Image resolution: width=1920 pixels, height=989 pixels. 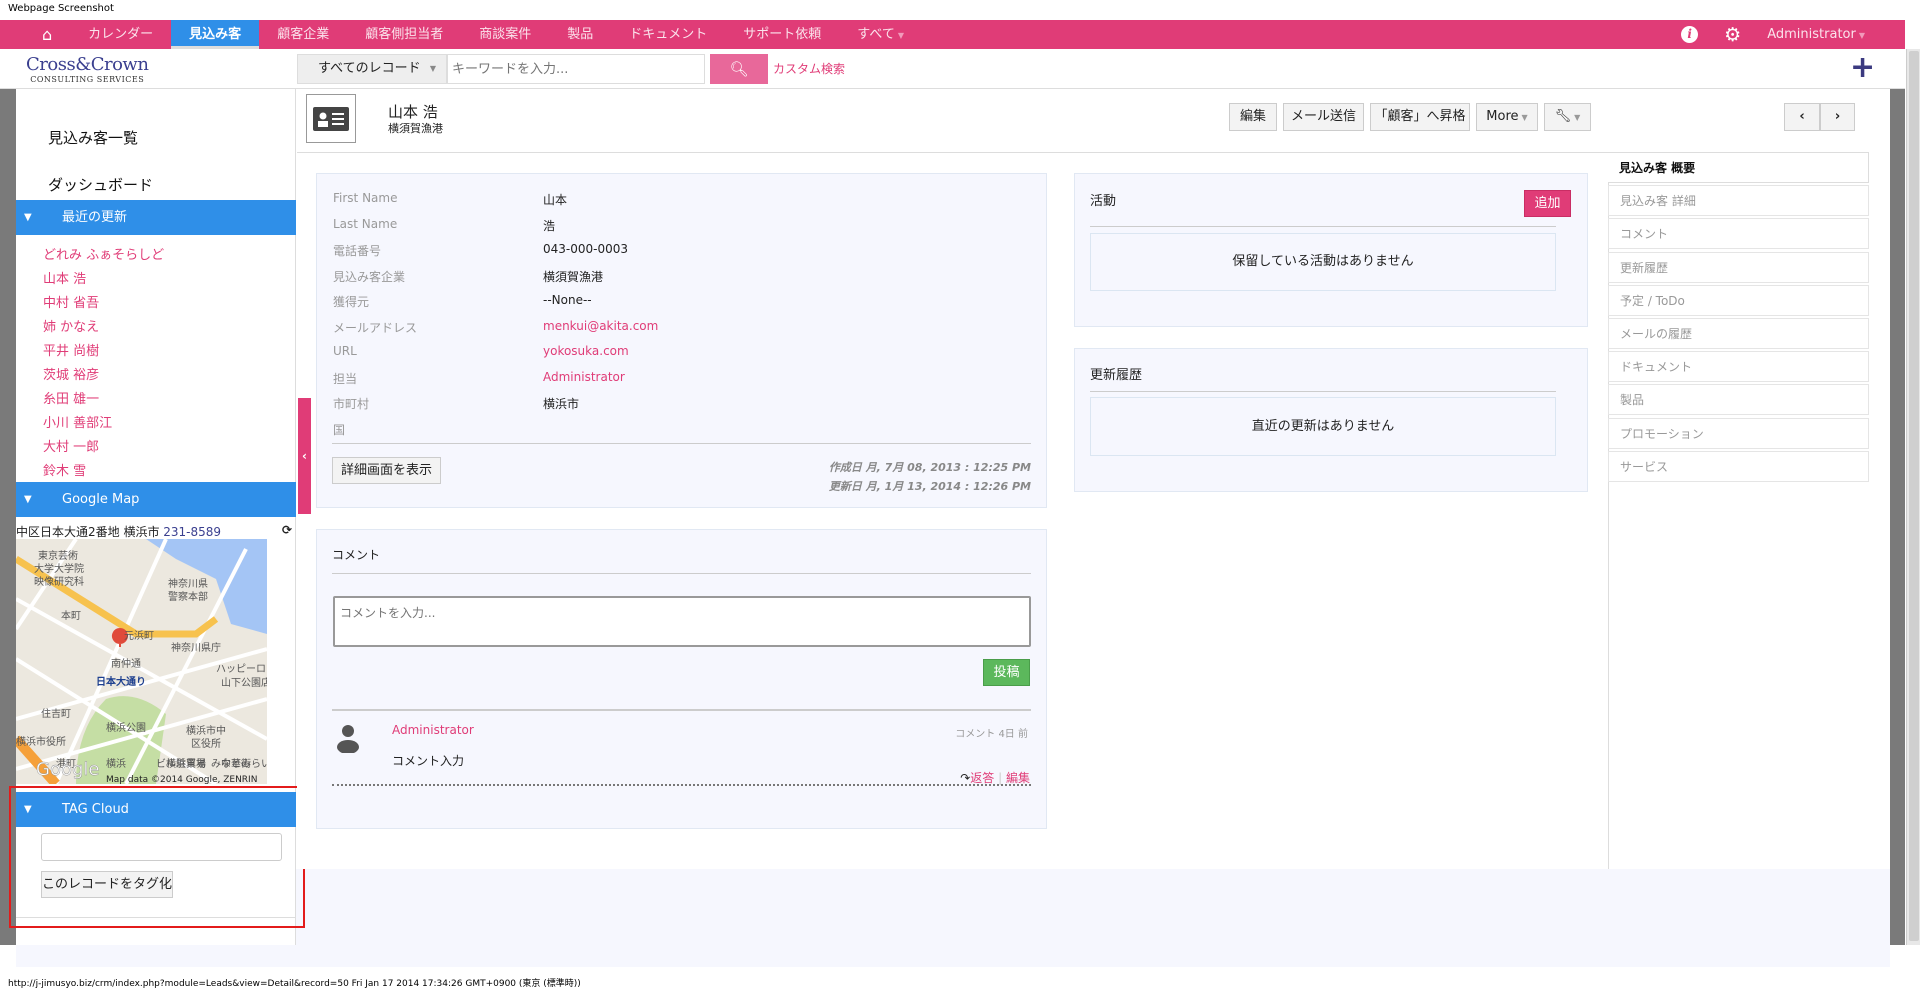 What do you see at coordinates (413, 112) in the screenshot?
I see `record-name: 山本 浩` at bounding box center [413, 112].